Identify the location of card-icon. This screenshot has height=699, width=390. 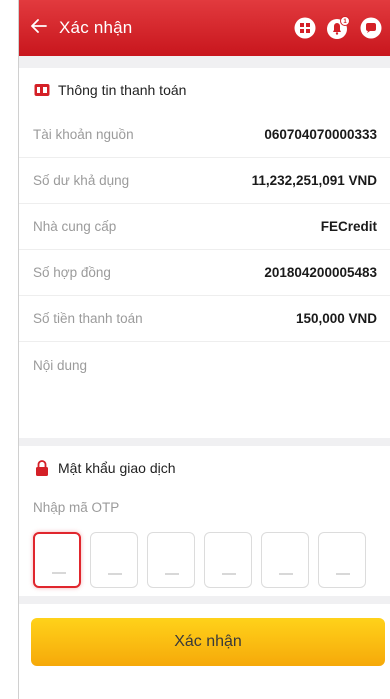
(41, 90).